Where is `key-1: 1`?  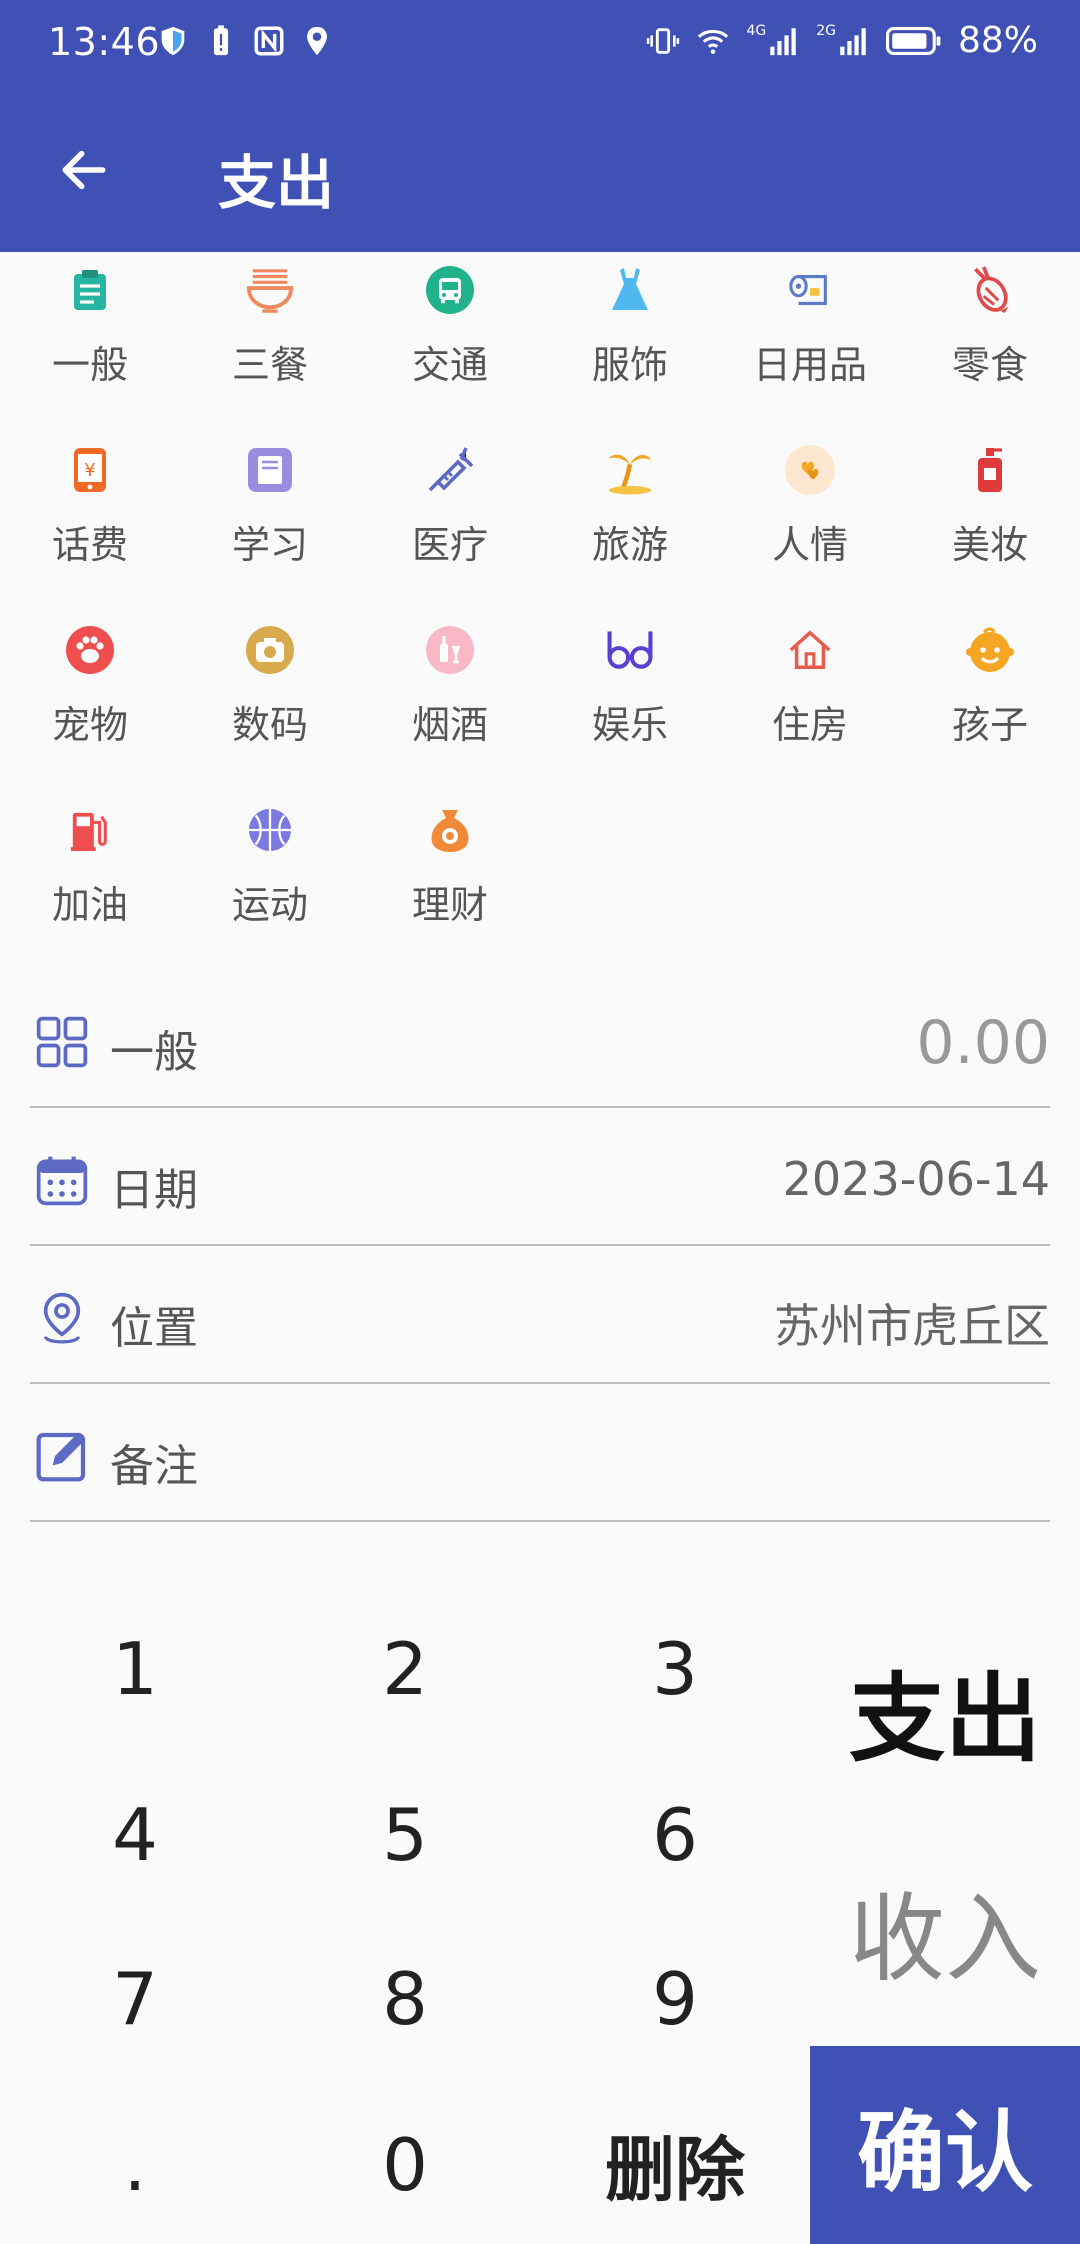
key-1: 1 is located at coordinates (135, 1668).